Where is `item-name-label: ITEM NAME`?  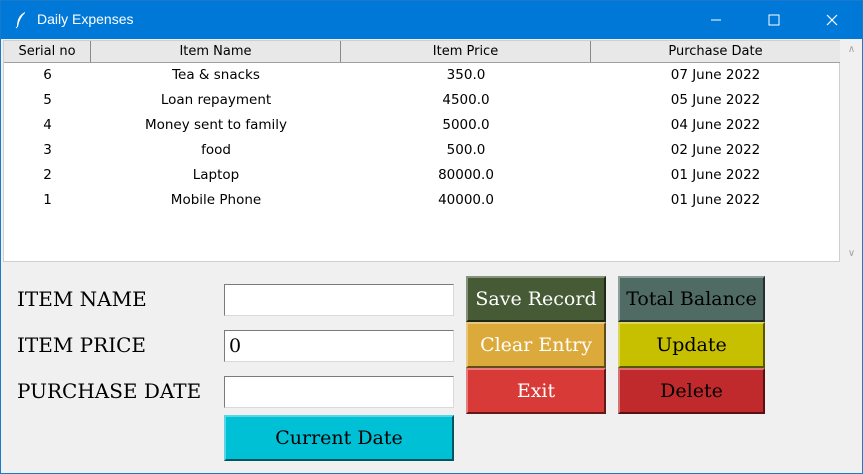
item-name-label: ITEM NAME is located at coordinates (82, 299).